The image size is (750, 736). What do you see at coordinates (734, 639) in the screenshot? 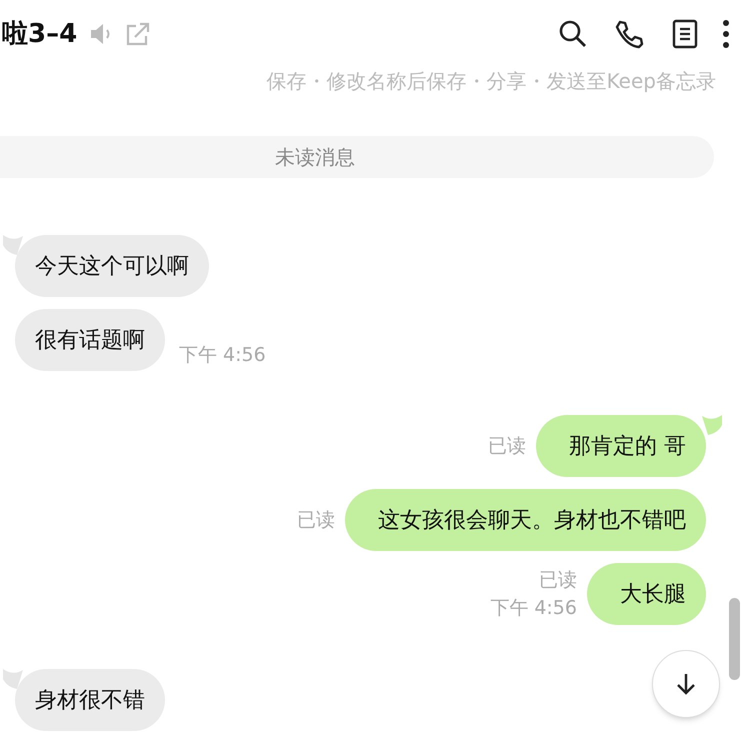
I see `scrollbar-thumb` at bounding box center [734, 639].